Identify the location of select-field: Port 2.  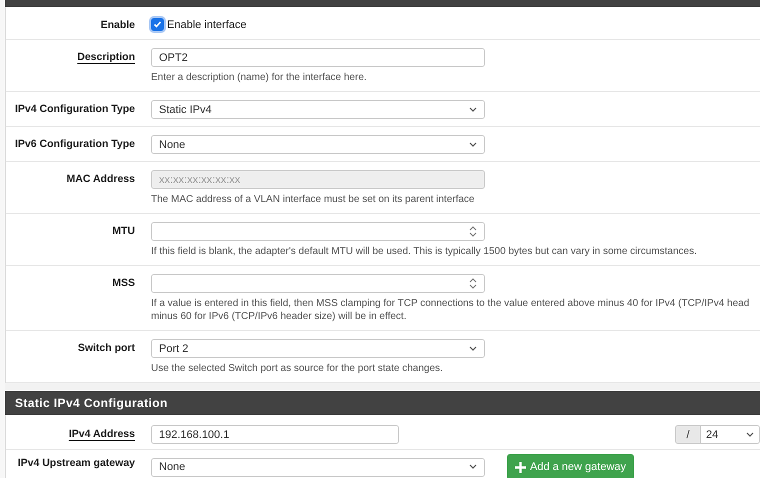
(318, 348).